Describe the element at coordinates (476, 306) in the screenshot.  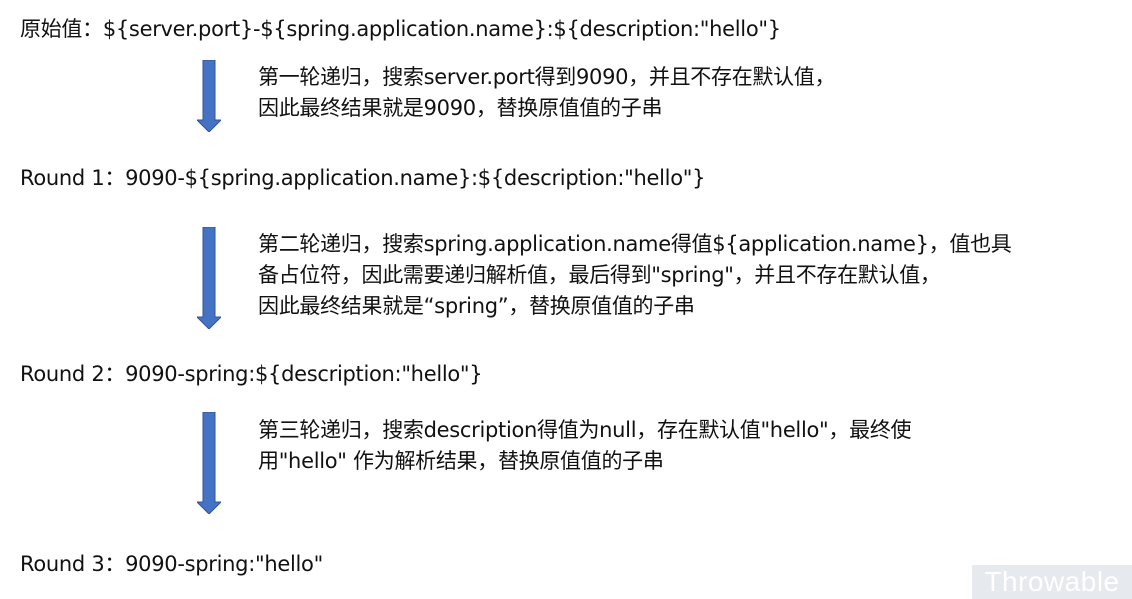
I see `step-2-line: 因此最终结果就是“spring”，替换原值值的子串` at that location.